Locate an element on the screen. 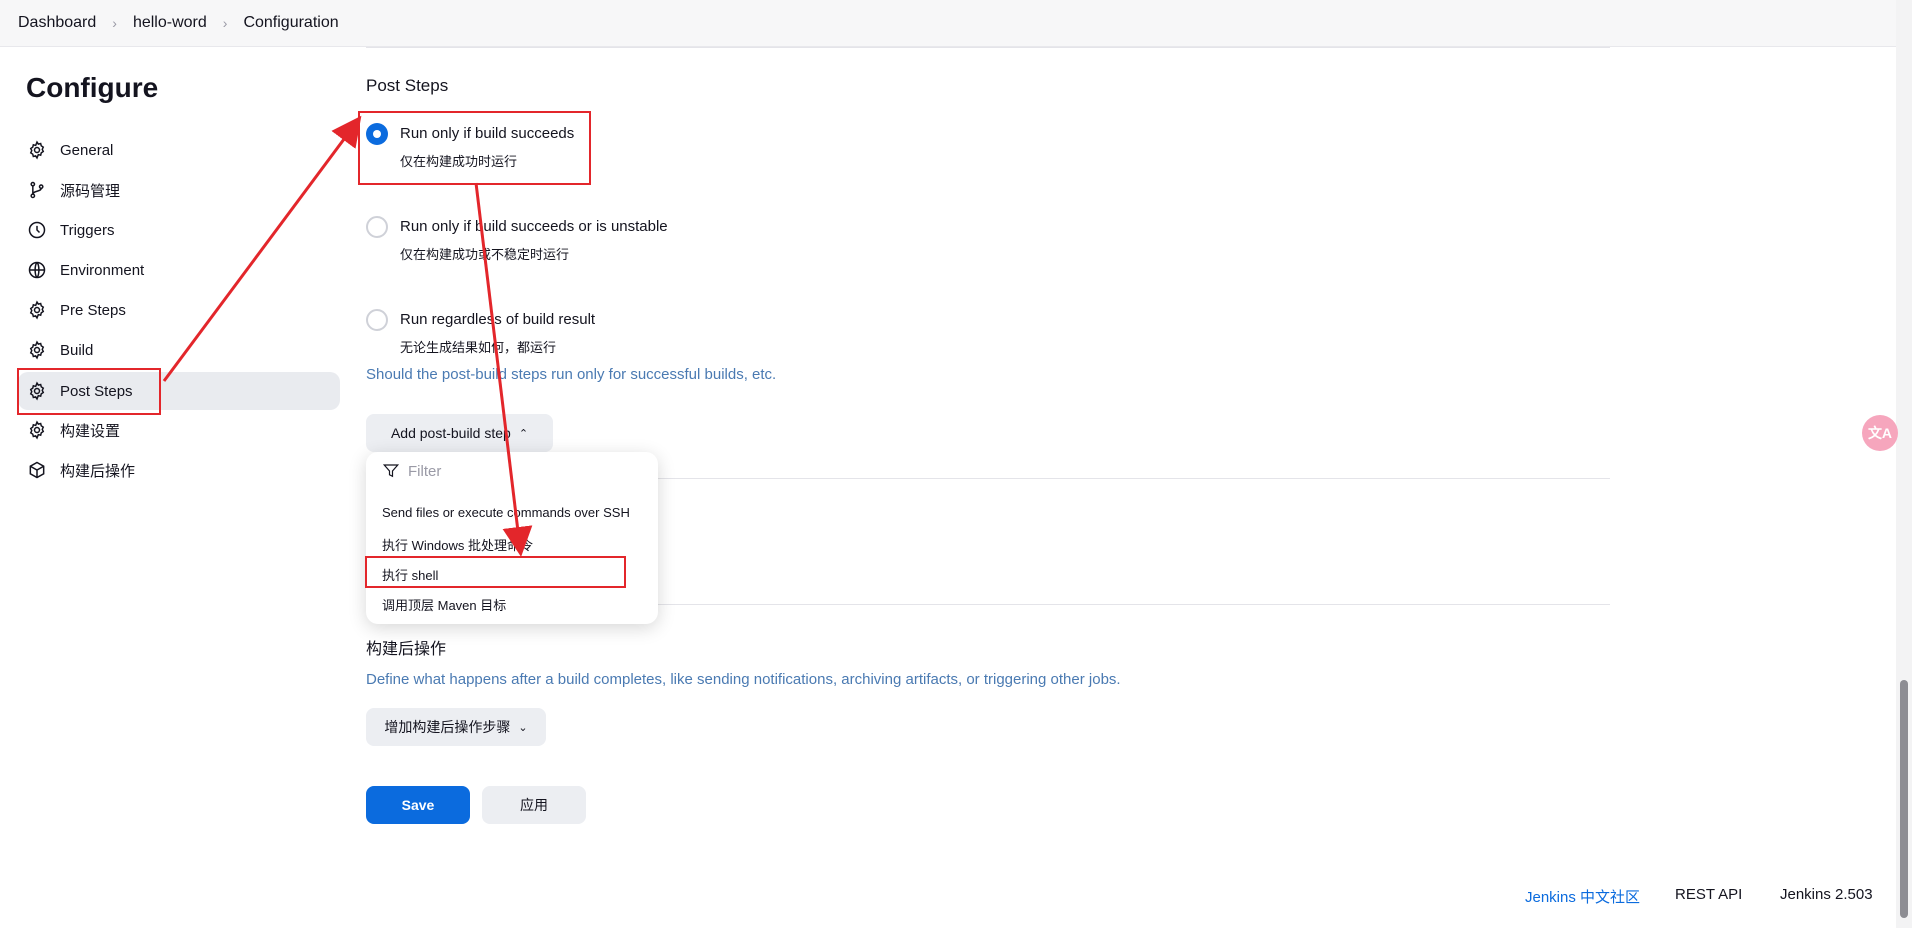 This screenshot has height=928, width=1912. filter-input: Filter is located at coordinates (411, 471).